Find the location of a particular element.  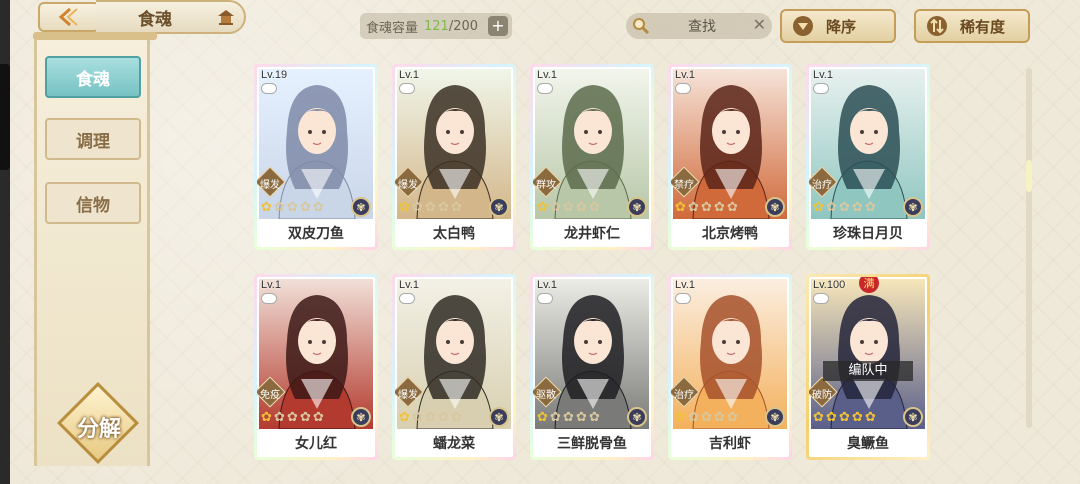

card-name: 北京烤鸭 is located at coordinates (730, 234).